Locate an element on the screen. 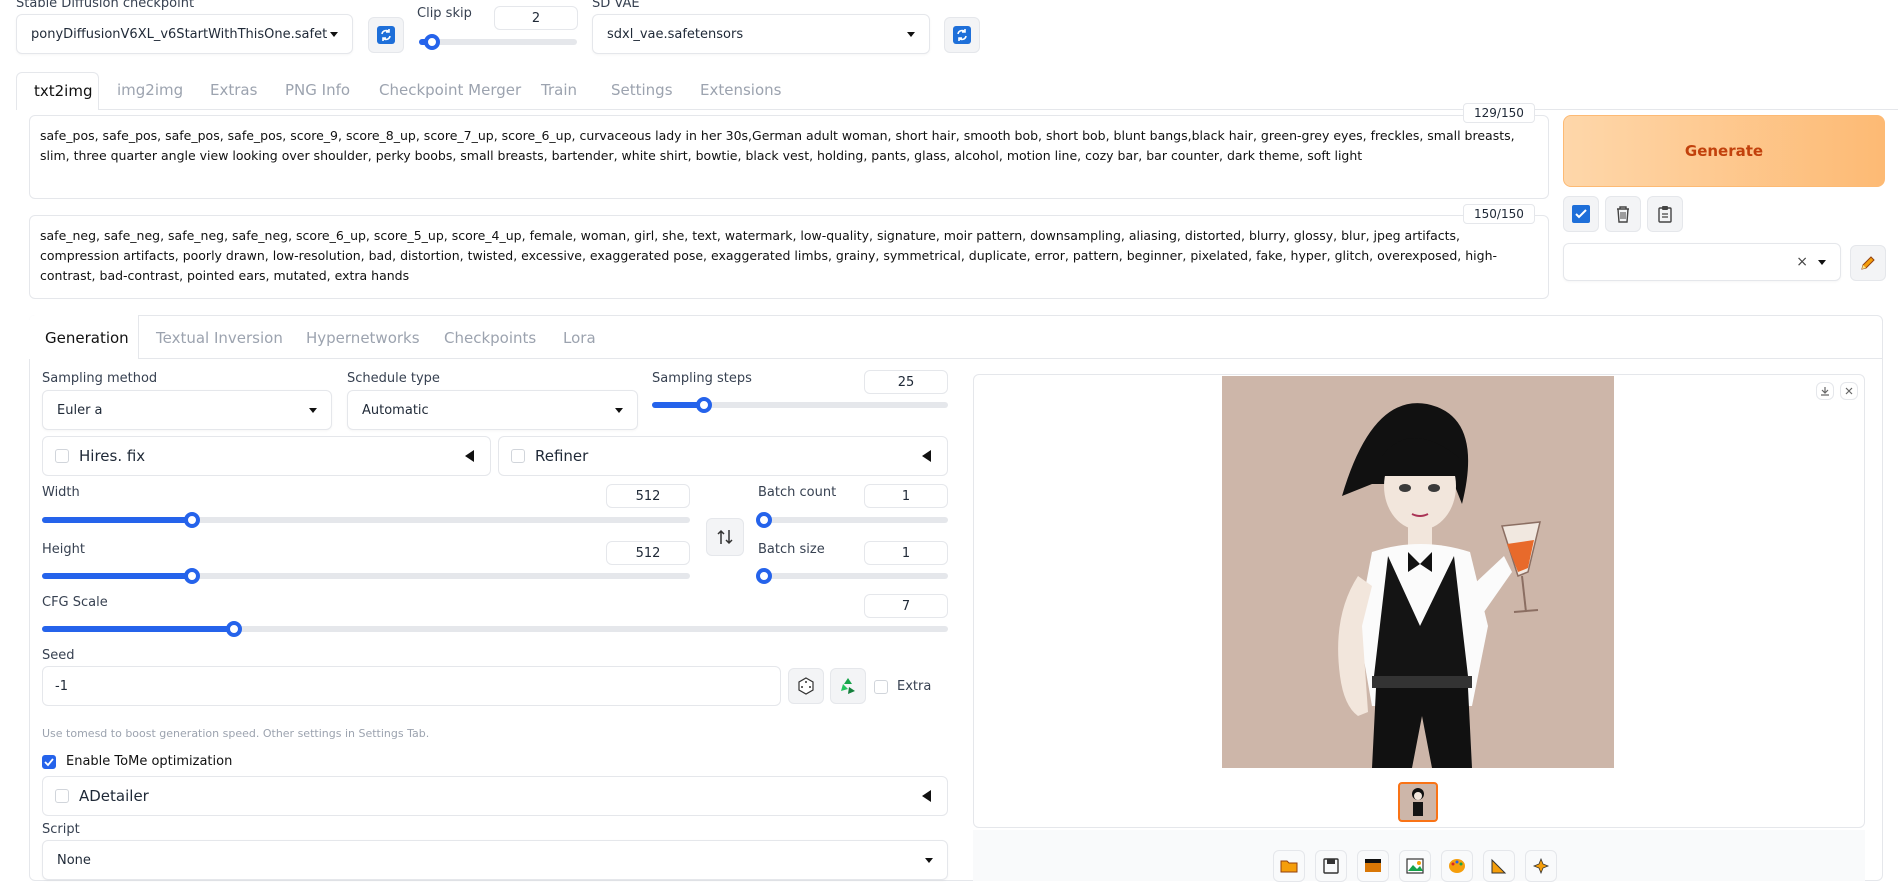  edit-styles-button is located at coordinates (1868, 263).